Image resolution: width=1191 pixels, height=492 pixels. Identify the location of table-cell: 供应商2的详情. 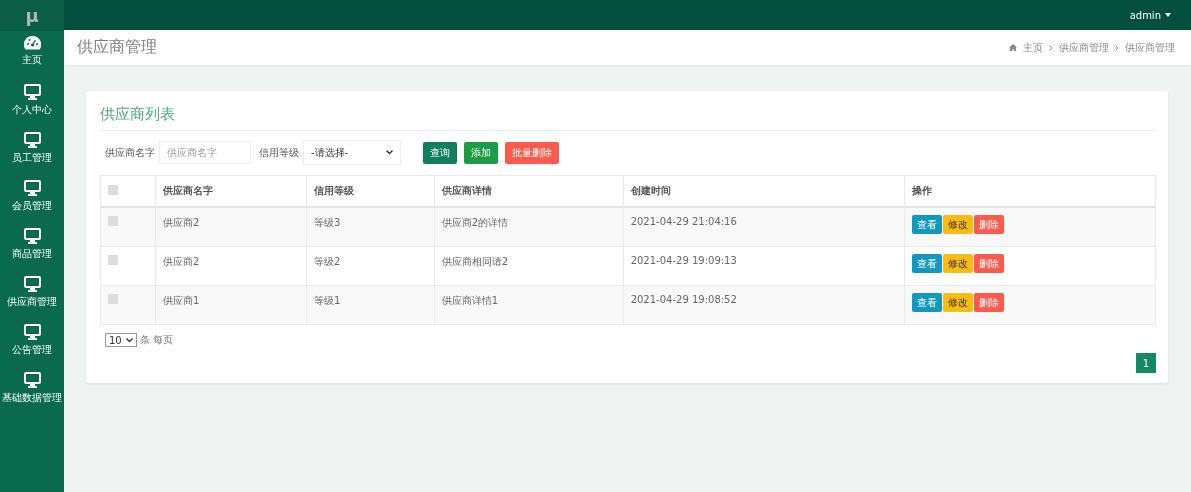
(529, 227).